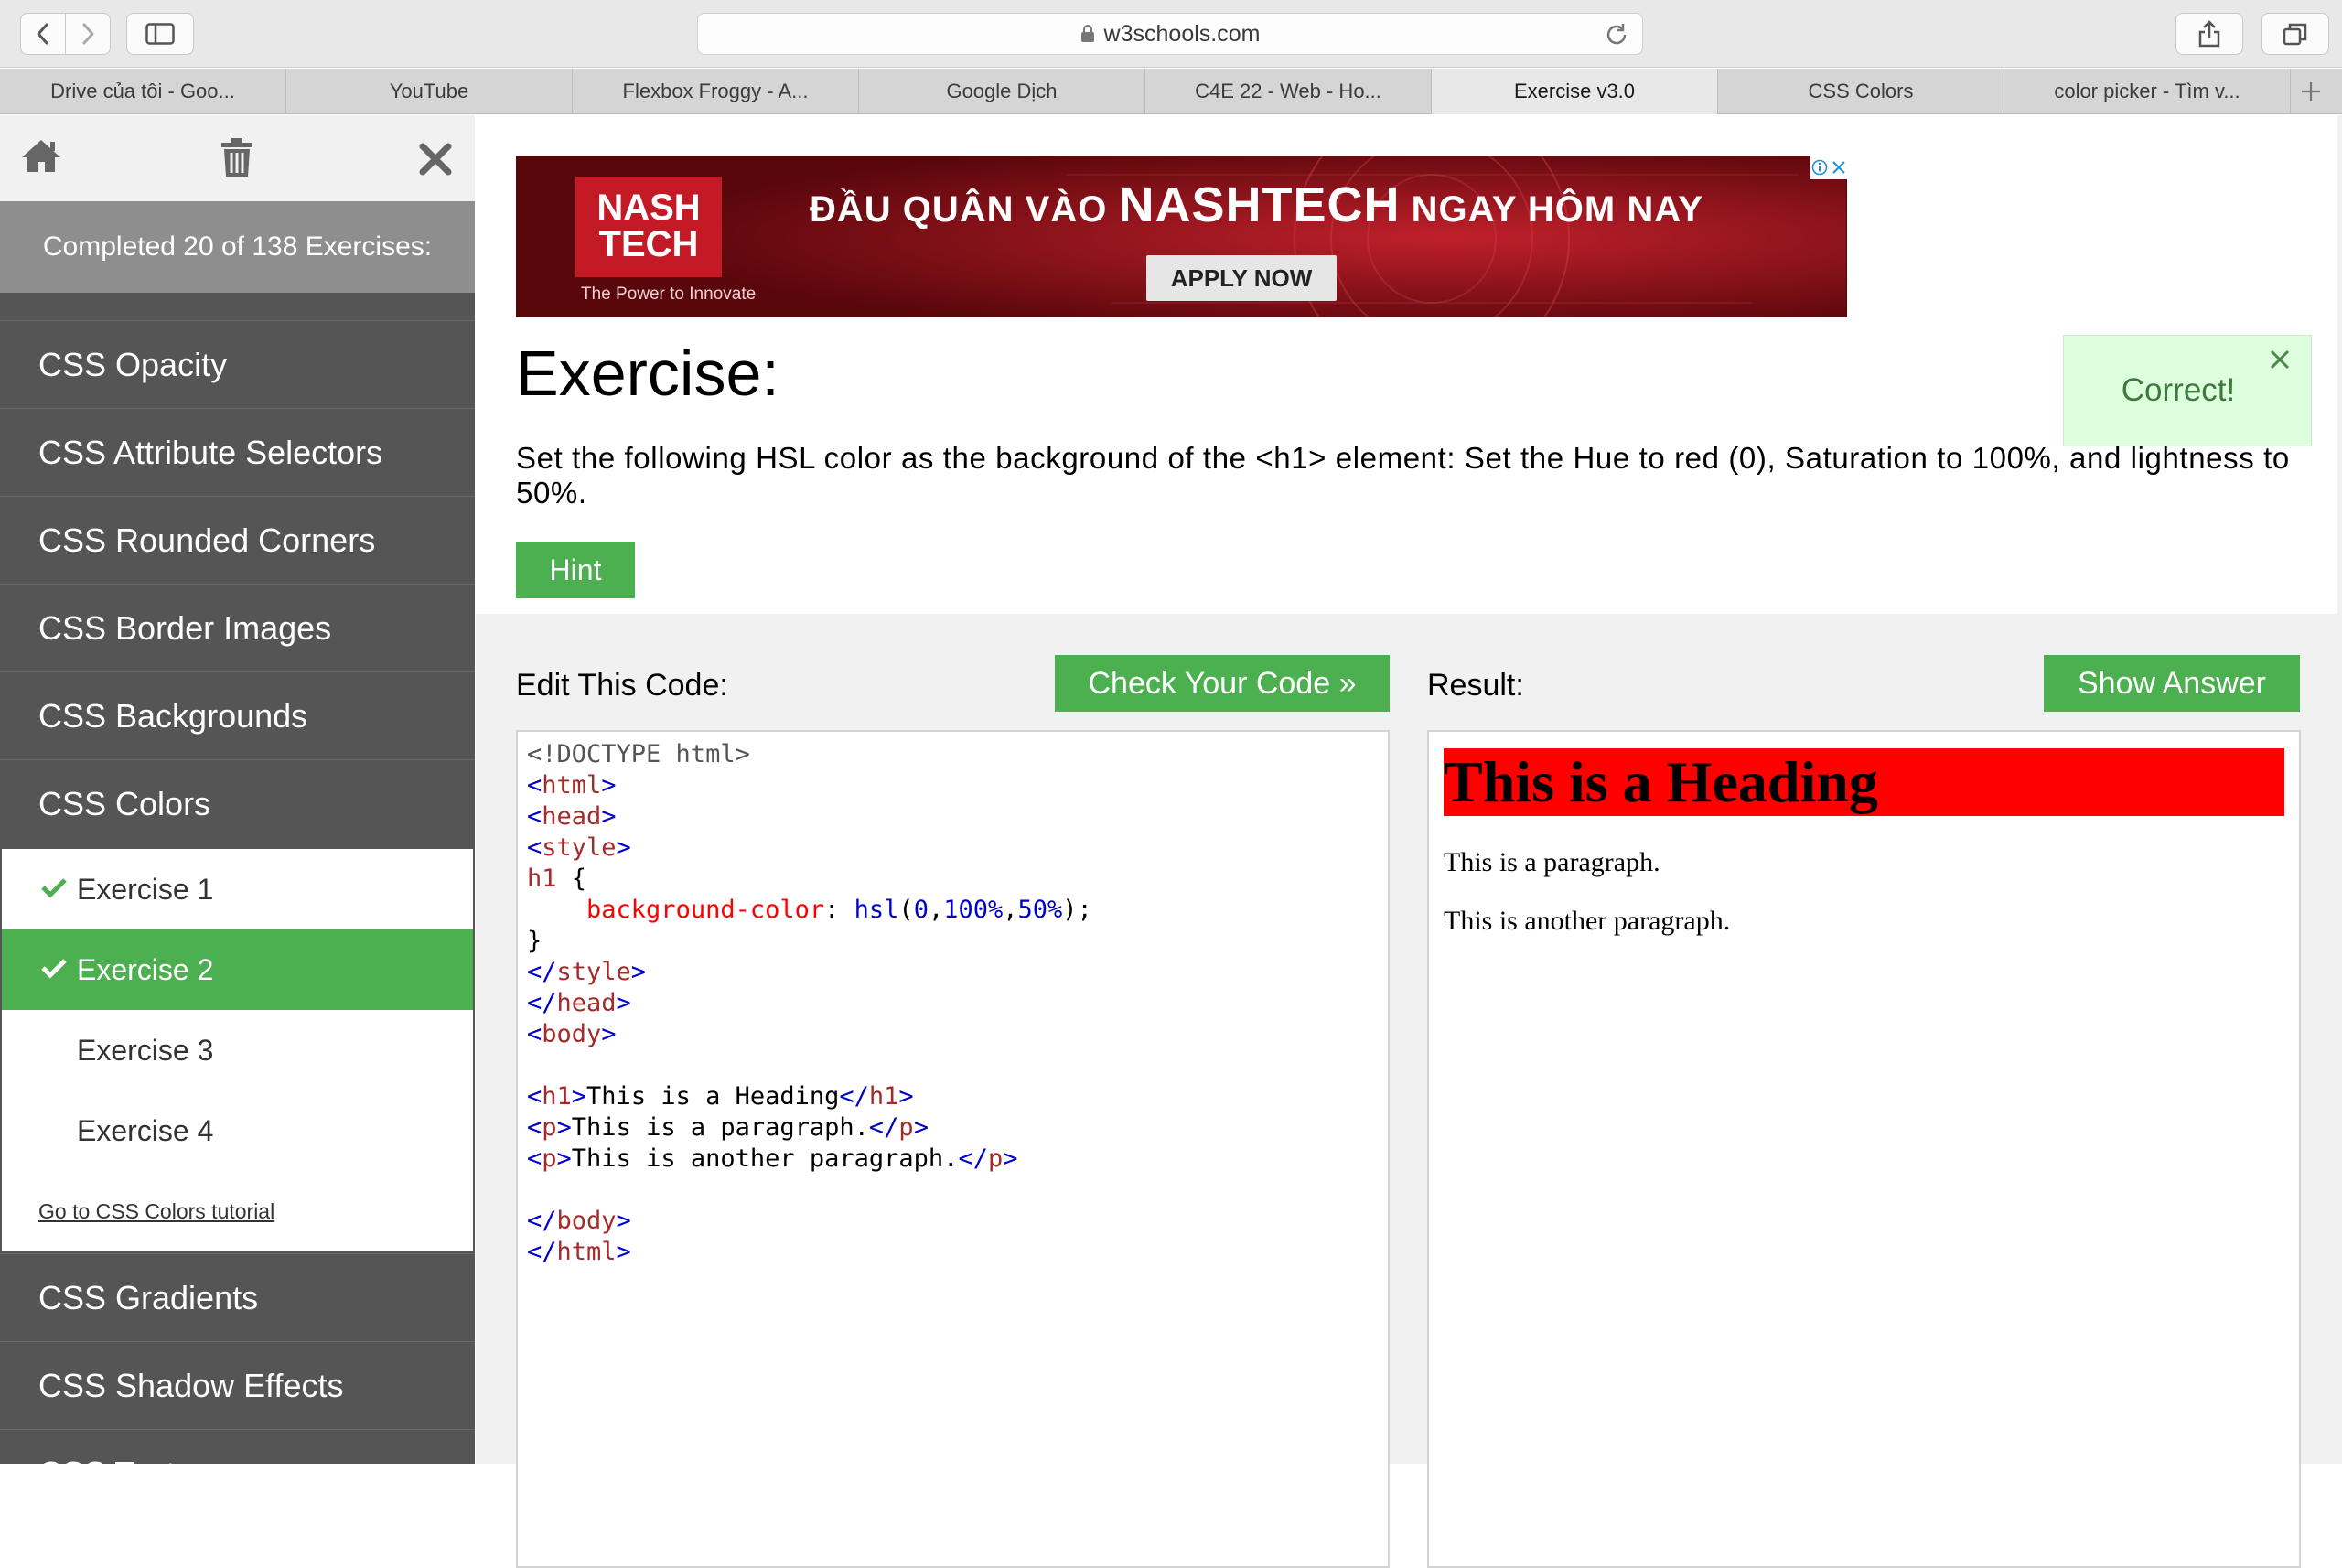  I want to click on tab-css-colors: CSS Colors, so click(1861, 91).